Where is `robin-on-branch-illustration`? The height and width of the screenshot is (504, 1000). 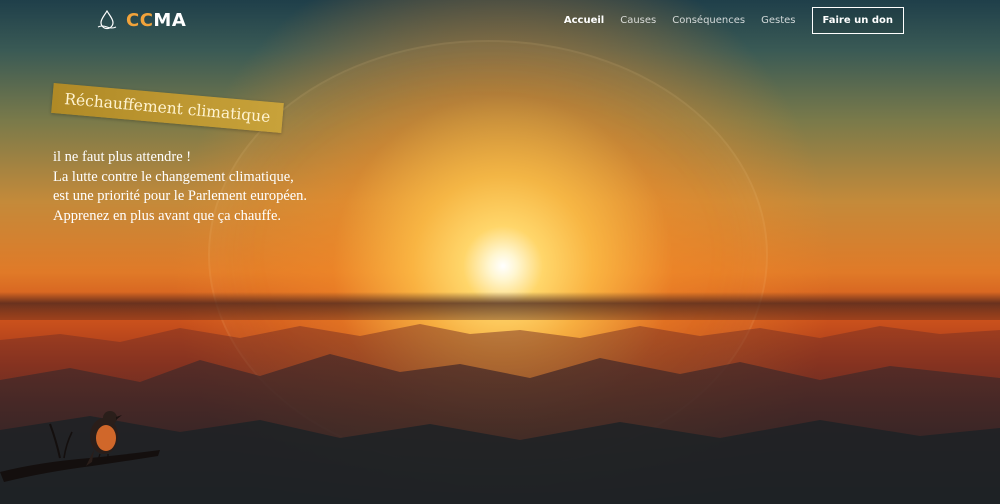
robin-on-branch-illustration is located at coordinates (80, 446).